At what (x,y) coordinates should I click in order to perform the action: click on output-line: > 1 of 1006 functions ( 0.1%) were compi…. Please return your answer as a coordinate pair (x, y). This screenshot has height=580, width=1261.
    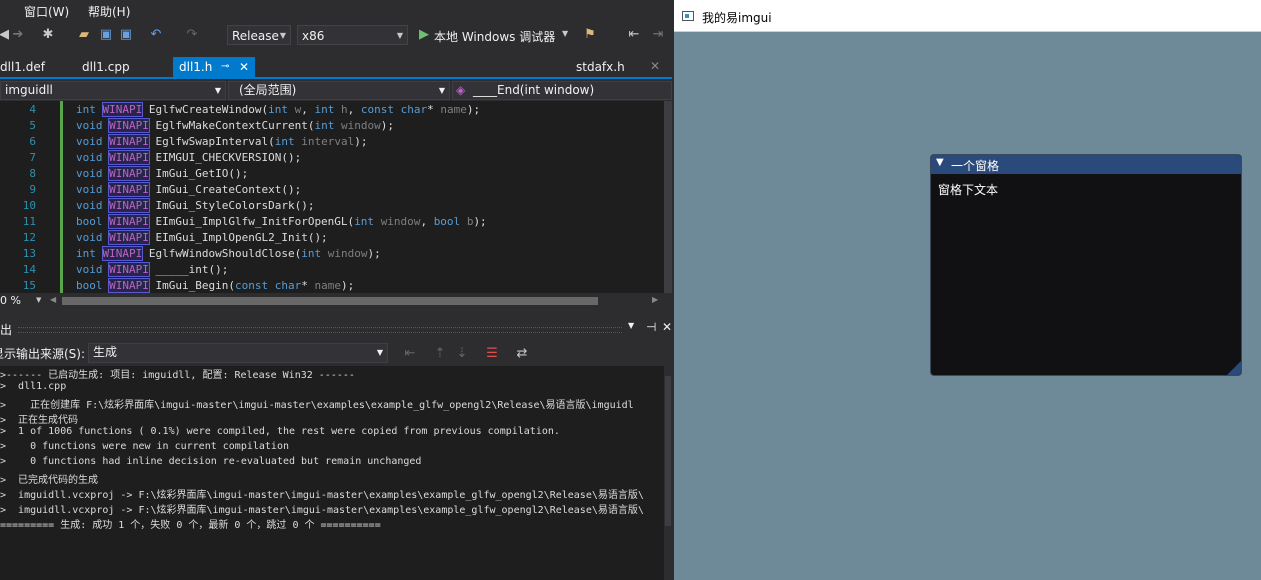
    Looking at the image, I should click on (280, 431).